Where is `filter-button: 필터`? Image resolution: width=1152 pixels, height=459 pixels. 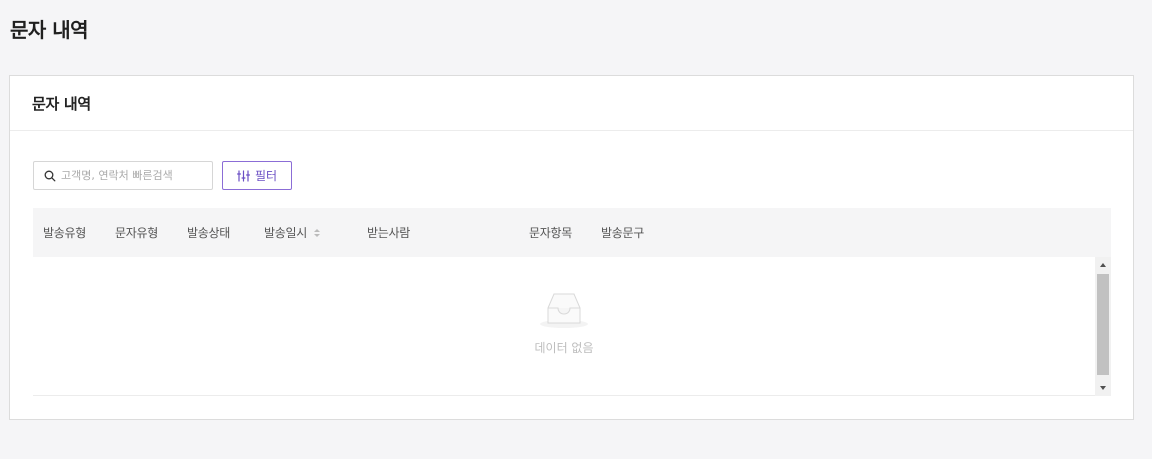 filter-button: 필터 is located at coordinates (257, 175).